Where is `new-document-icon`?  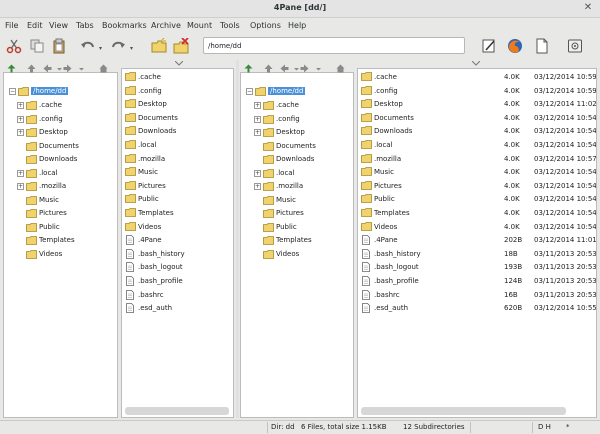
new-document-icon is located at coordinates (542, 46).